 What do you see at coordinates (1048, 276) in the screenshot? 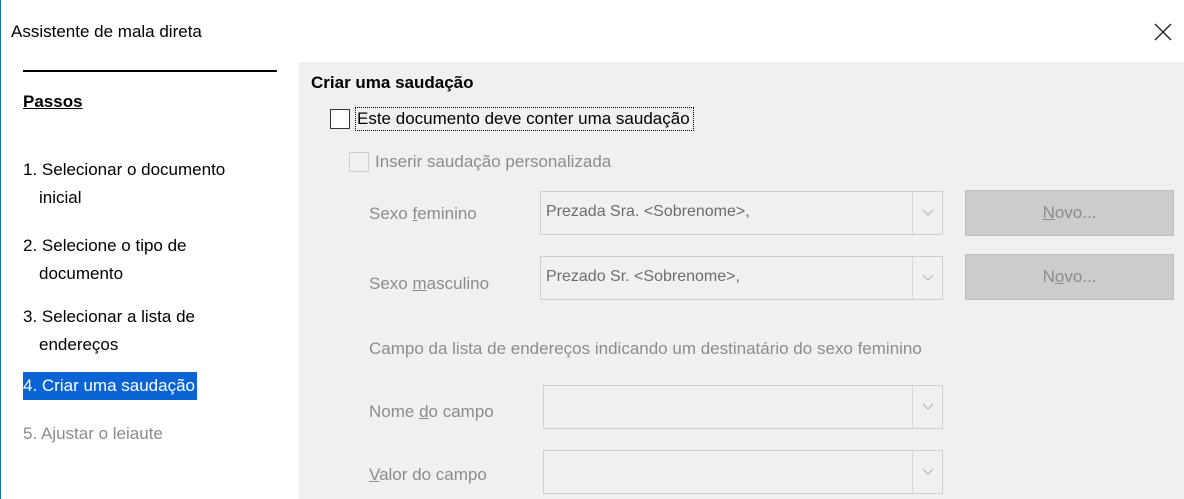
I see `button-text: N` at bounding box center [1048, 276].